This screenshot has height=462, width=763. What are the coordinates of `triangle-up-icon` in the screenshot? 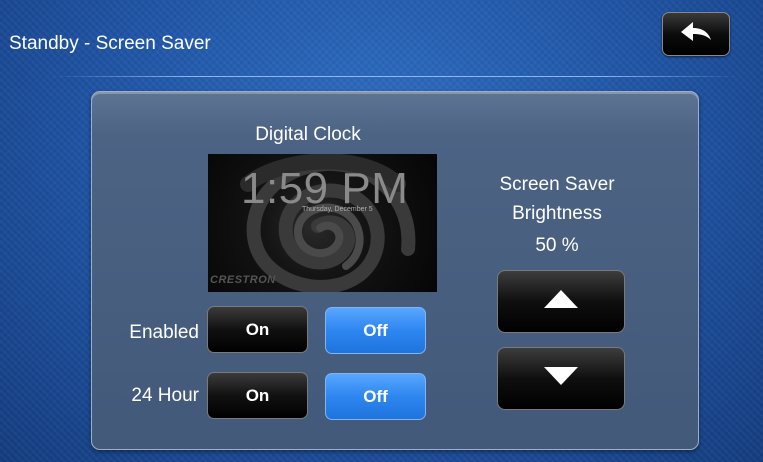 It's located at (561, 301).